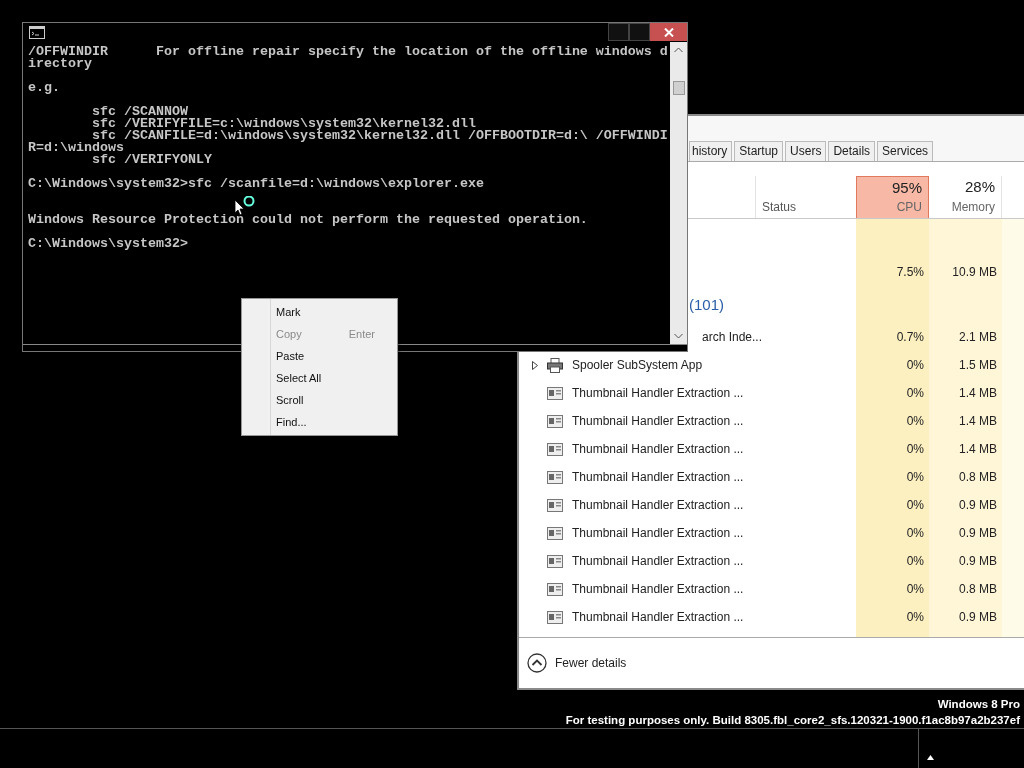 This screenshot has height=768, width=1024. Describe the element at coordinates (637, 365) in the screenshot. I see `process-name: Spooler SubSystem App` at that location.